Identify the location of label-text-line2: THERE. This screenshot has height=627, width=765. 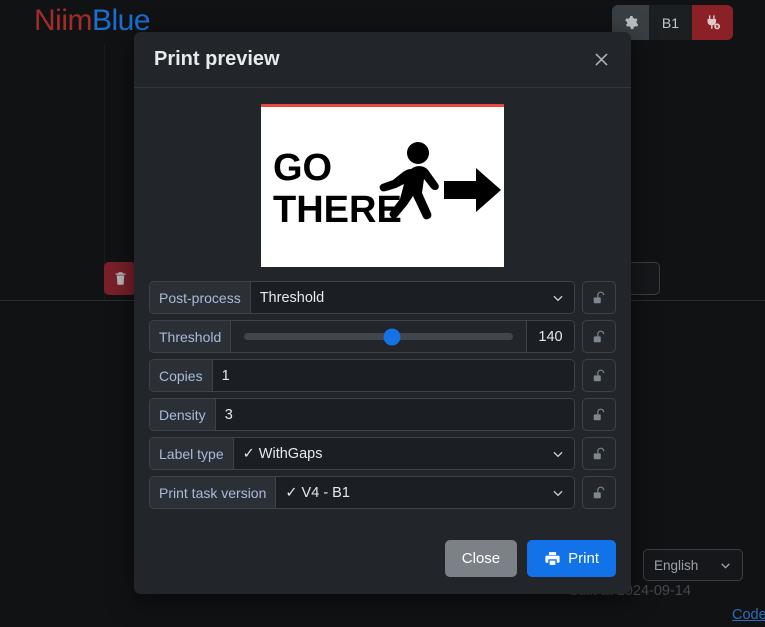
(337, 210).